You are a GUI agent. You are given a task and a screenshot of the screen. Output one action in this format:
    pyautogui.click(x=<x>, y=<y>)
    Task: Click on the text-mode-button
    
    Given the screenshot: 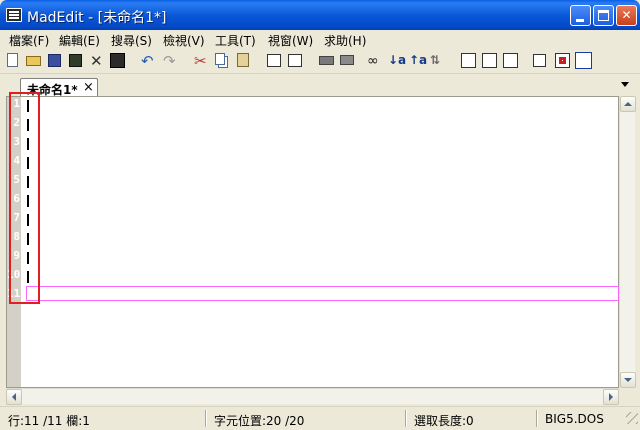 What is the action you would take?
    pyautogui.click(x=468, y=60)
    